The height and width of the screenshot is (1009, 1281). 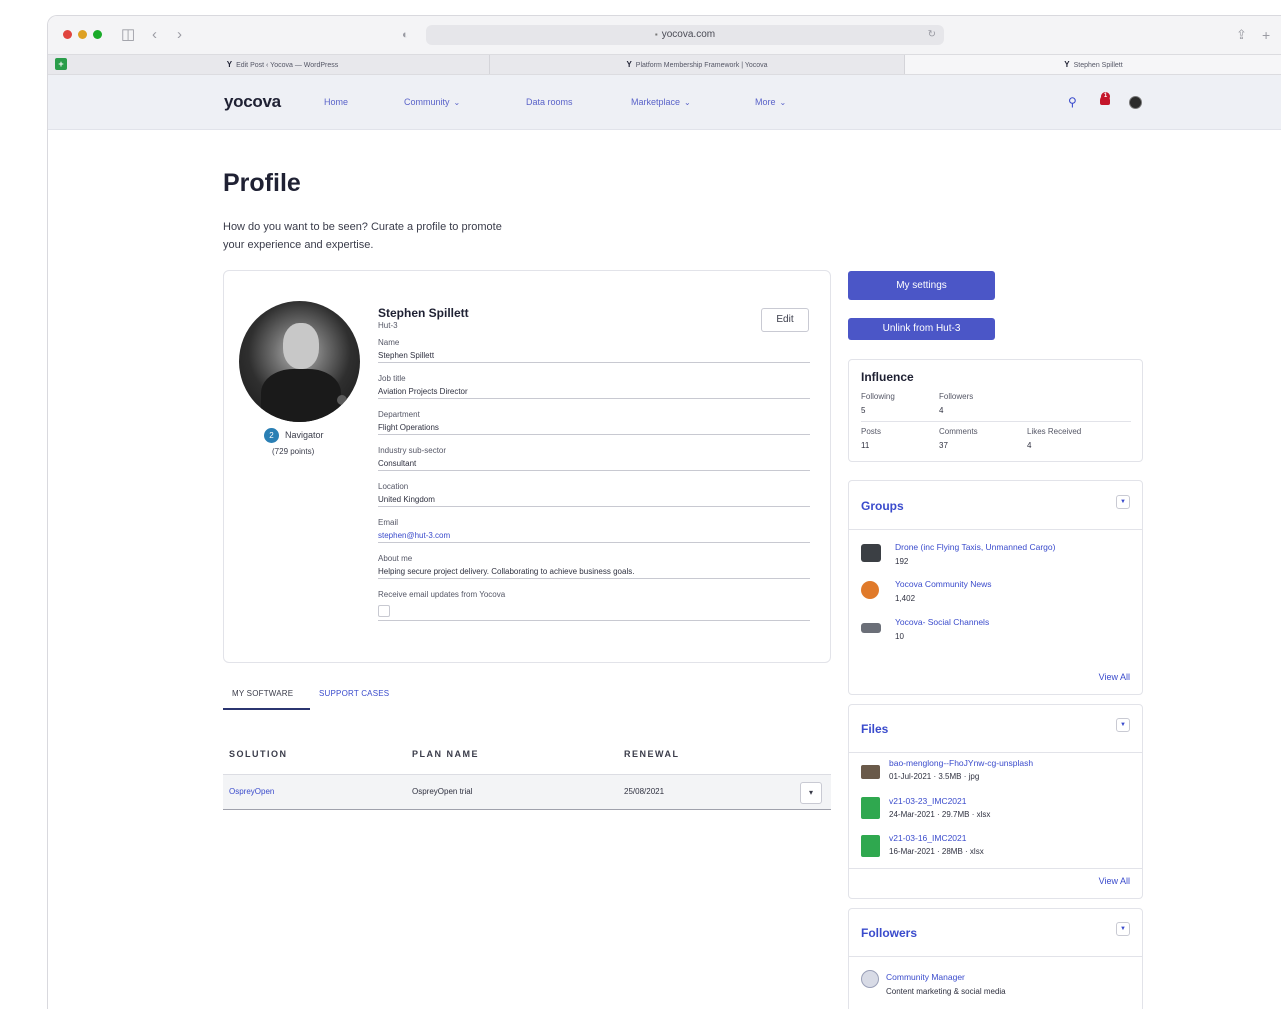 I want to click on group-link: Yocova- Social Channels, so click(x=942, y=622).